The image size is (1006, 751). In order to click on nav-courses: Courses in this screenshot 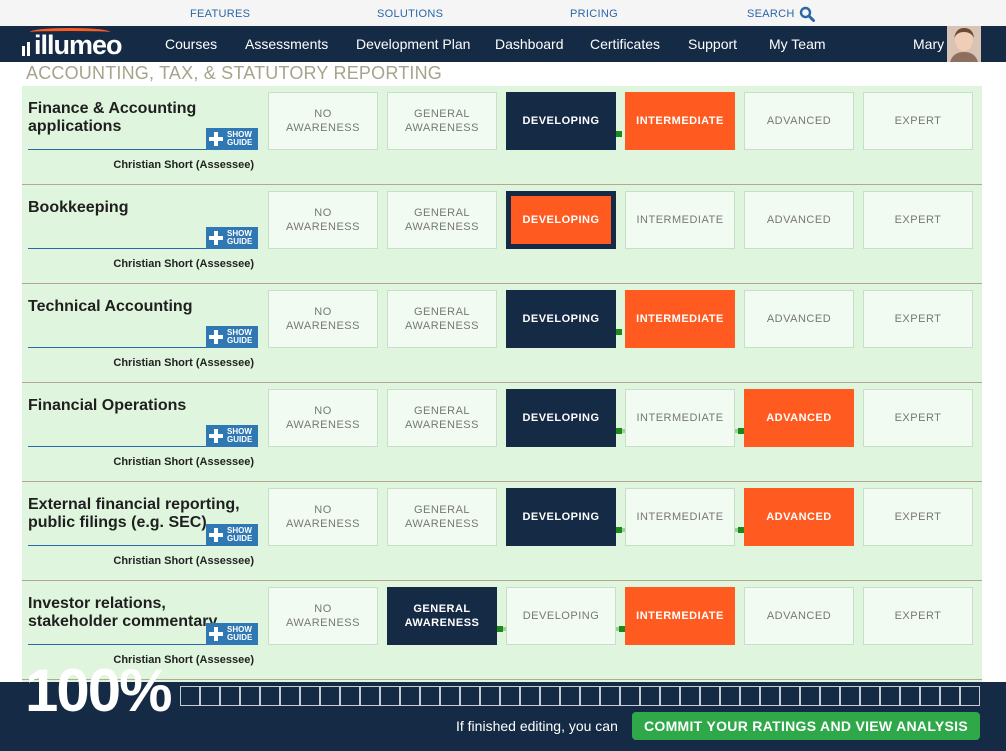, I will do `click(191, 44)`.